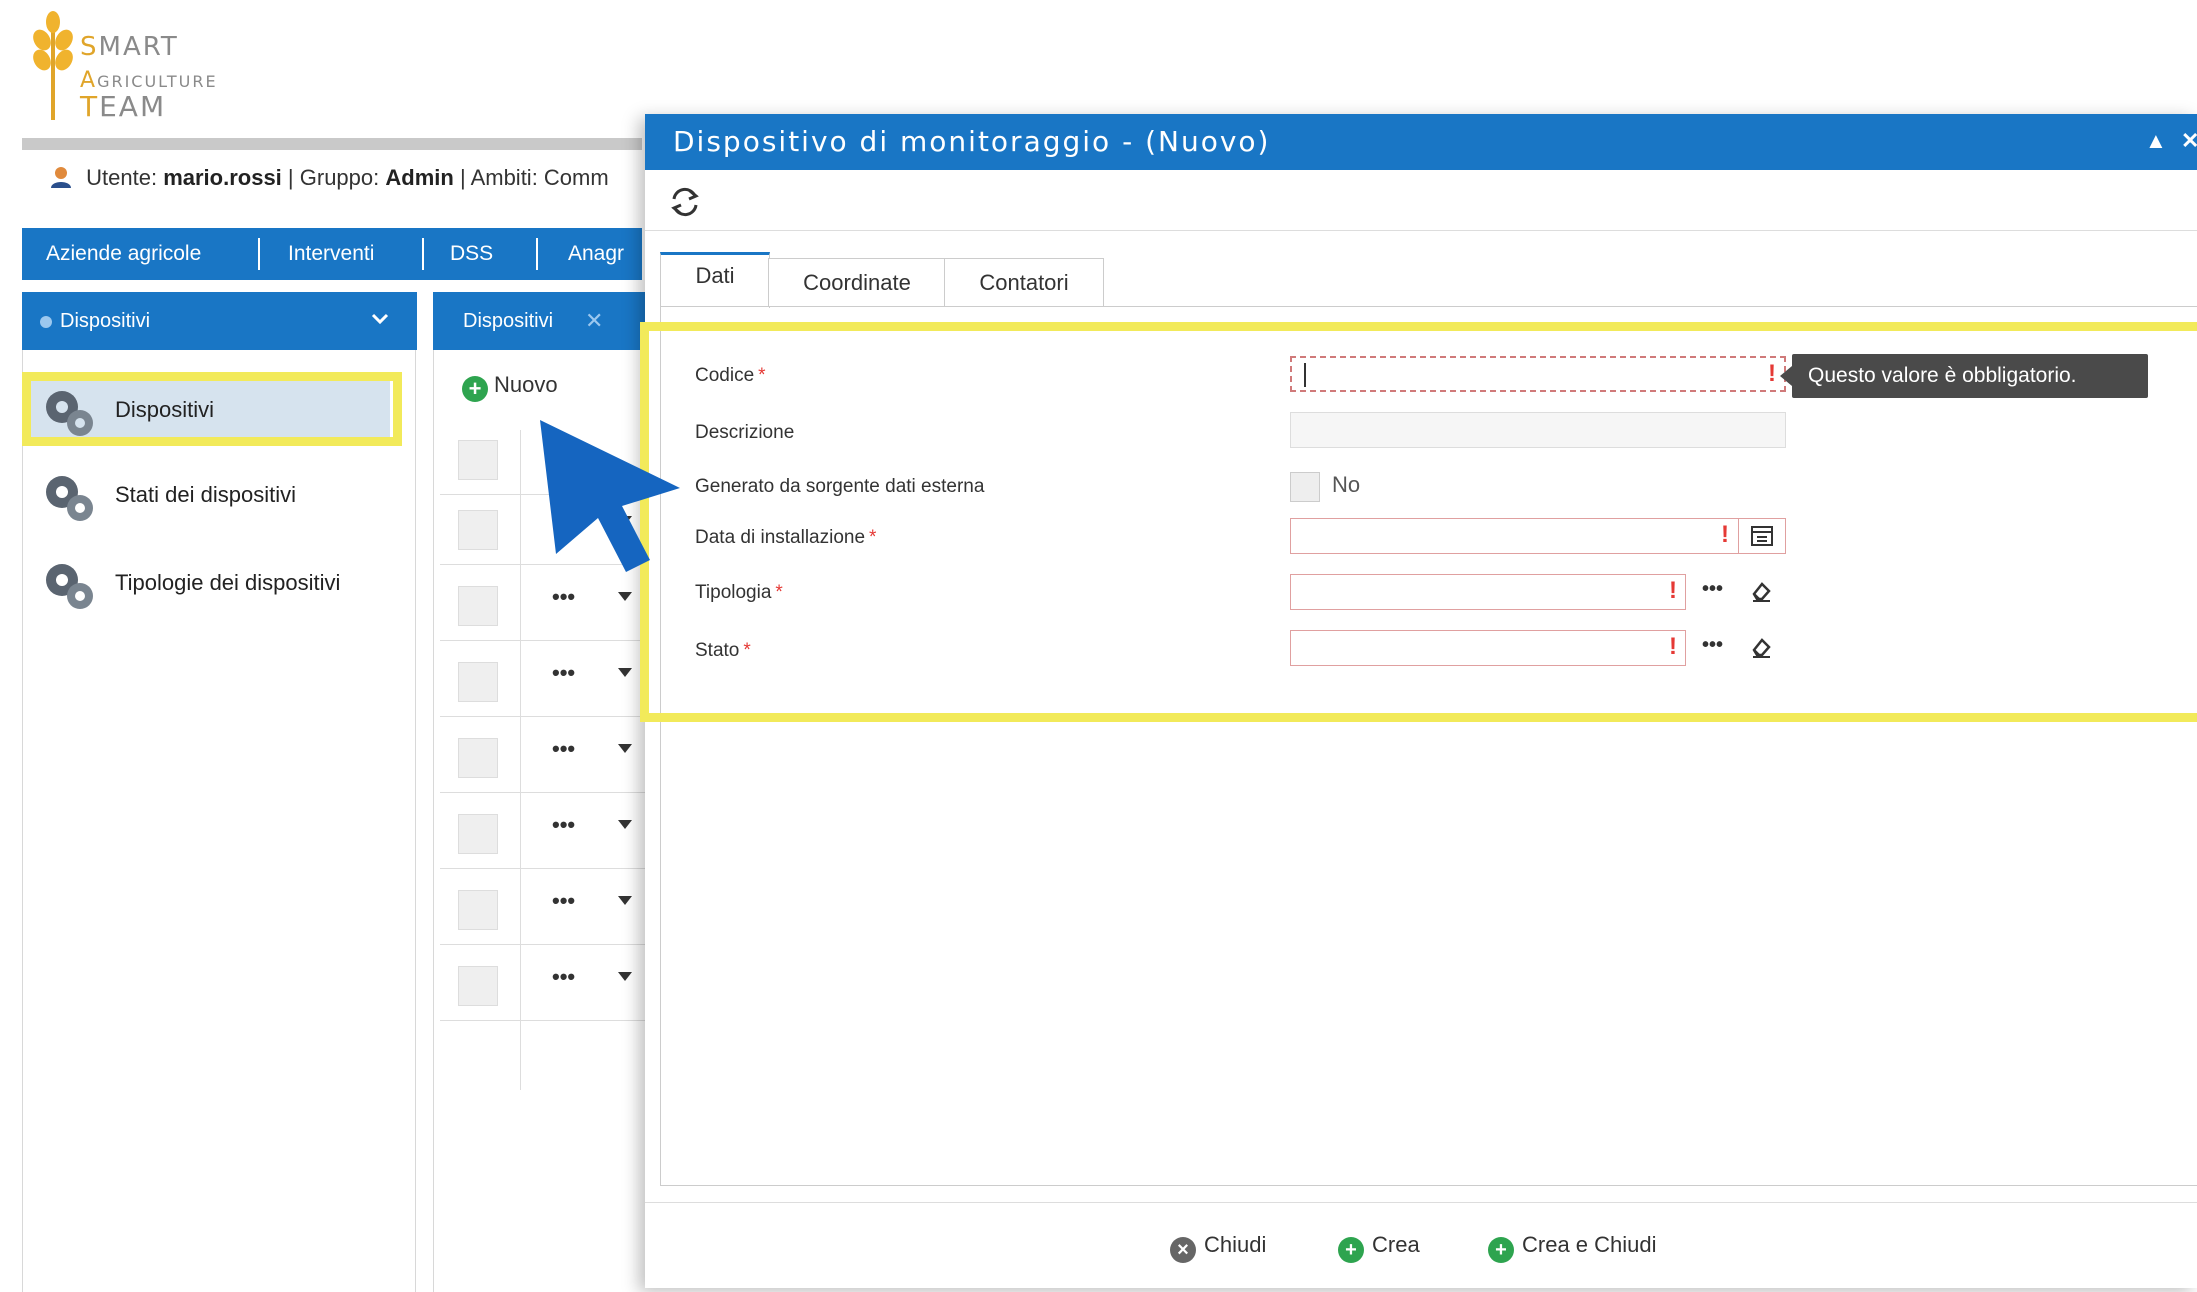 This screenshot has width=2197, height=1292. Describe the element at coordinates (46, 322) in the screenshot. I see `panel-icon` at that location.